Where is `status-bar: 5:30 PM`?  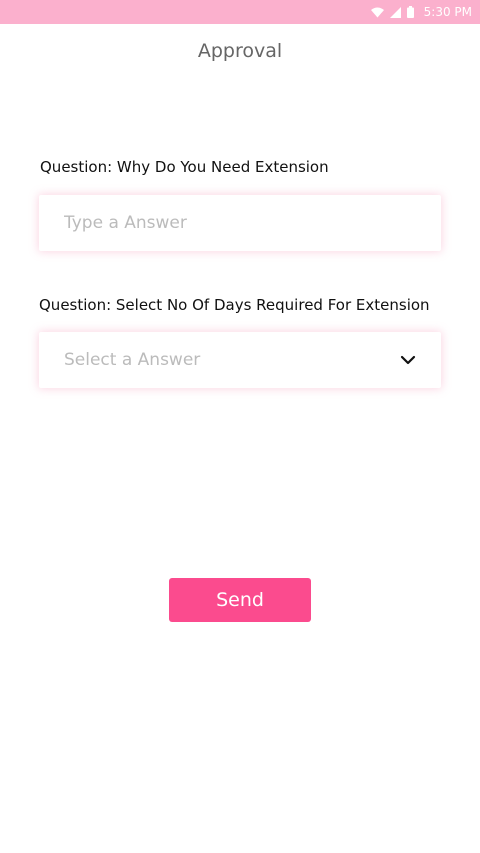
status-bar: 5:30 PM is located at coordinates (240, 12).